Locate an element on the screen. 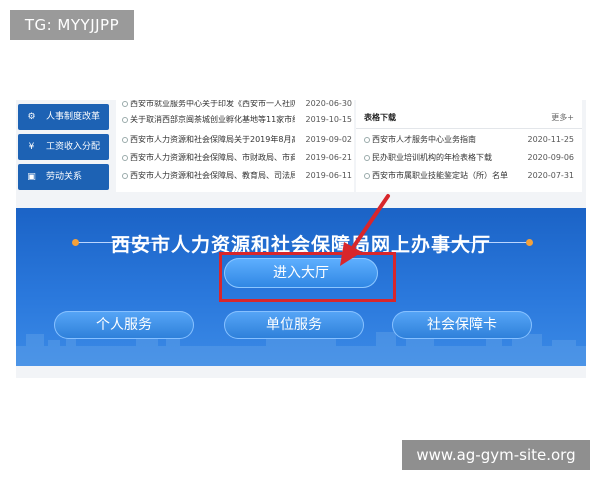 The image size is (600, 480). form-title: 西安市人才服务中心业务指南 is located at coordinates (424, 139).